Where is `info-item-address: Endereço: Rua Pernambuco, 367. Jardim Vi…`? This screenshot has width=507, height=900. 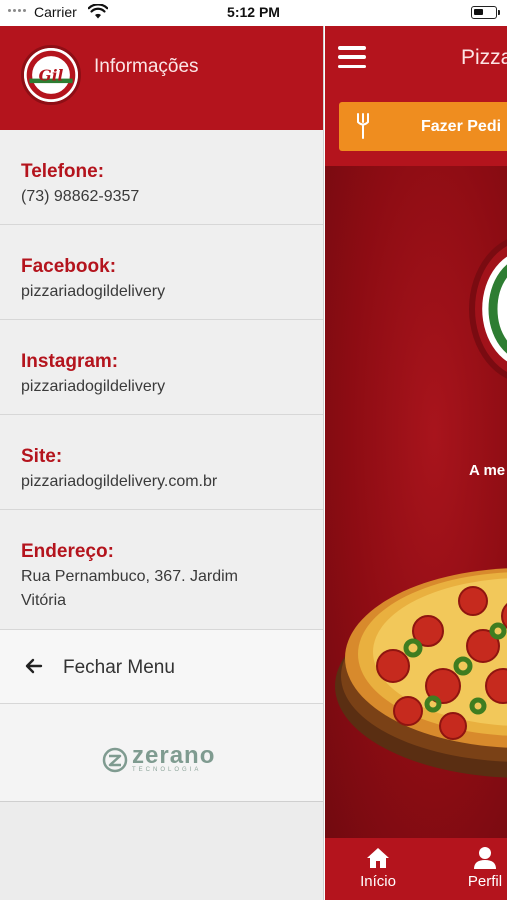
info-item-address: Endereço: Rua Pernambuco, 367. Jardim Vi… is located at coordinates (161, 570).